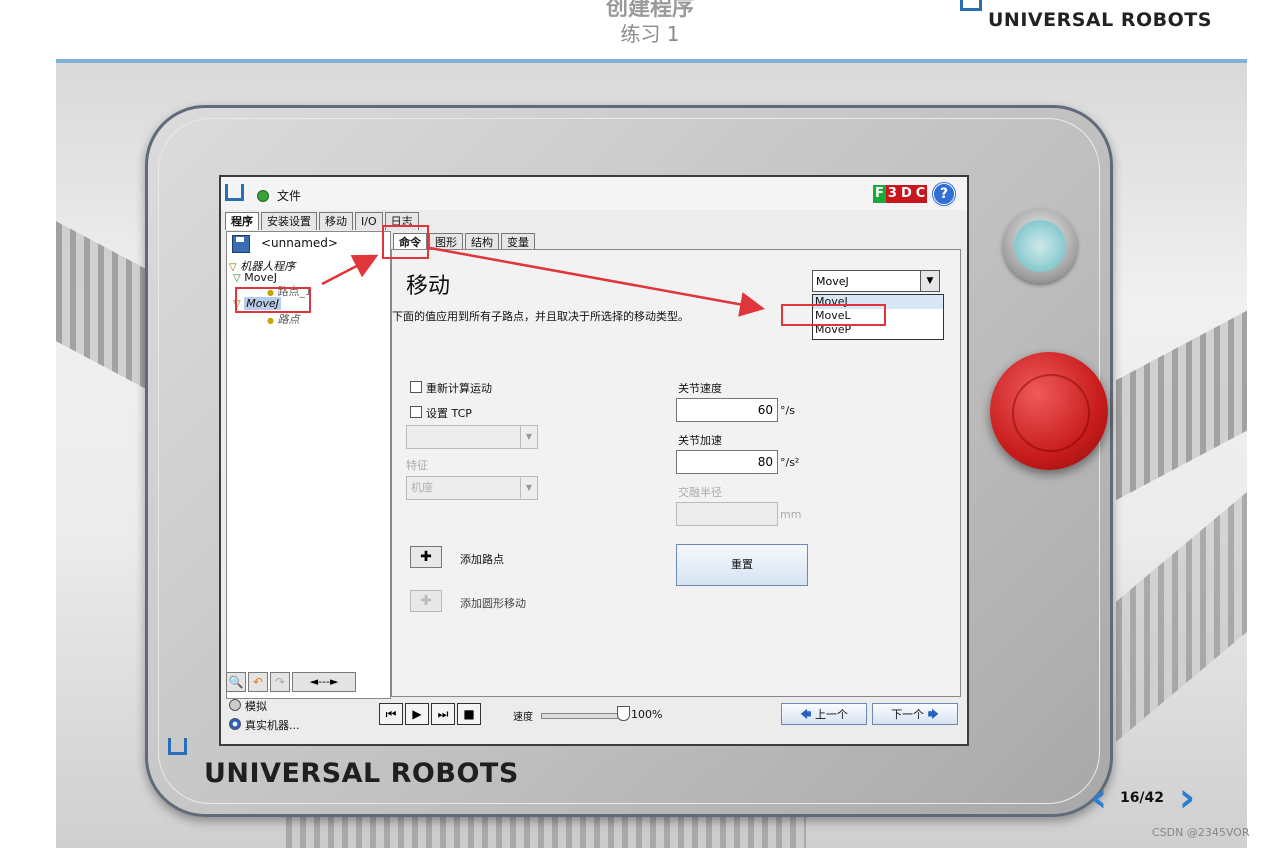  What do you see at coordinates (1099, 798) in the screenshot?
I see `slide-prev-icon: ‹` at bounding box center [1099, 798].